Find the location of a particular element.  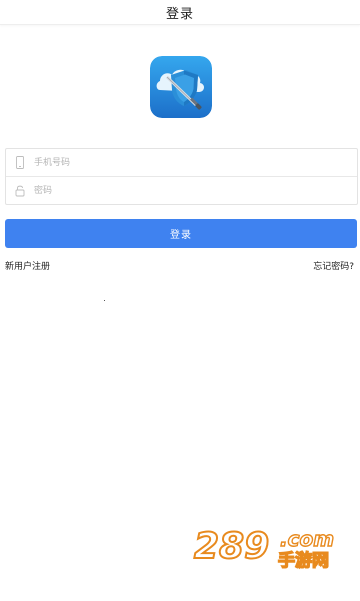

app-logo is located at coordinates (181, 87).